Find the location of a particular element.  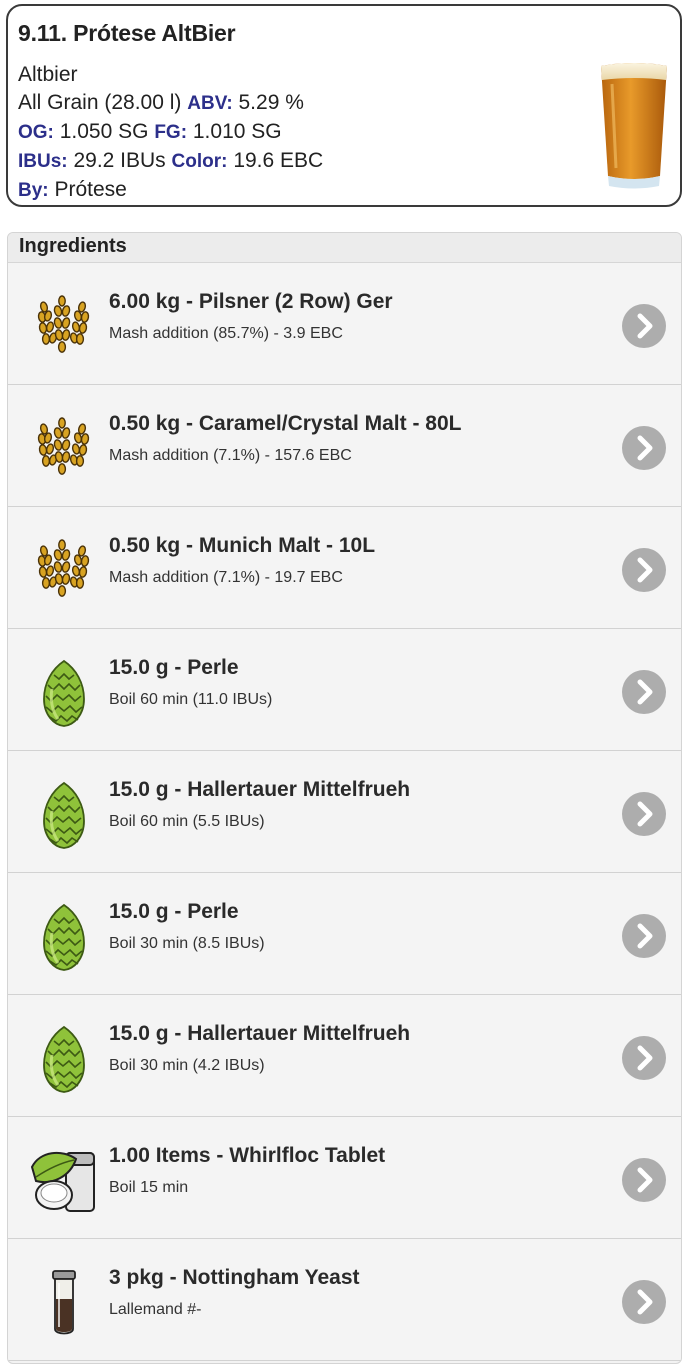

ingredient-details: Boil 60 min (11.0 IBUs) is located at coordinates (191, 699).